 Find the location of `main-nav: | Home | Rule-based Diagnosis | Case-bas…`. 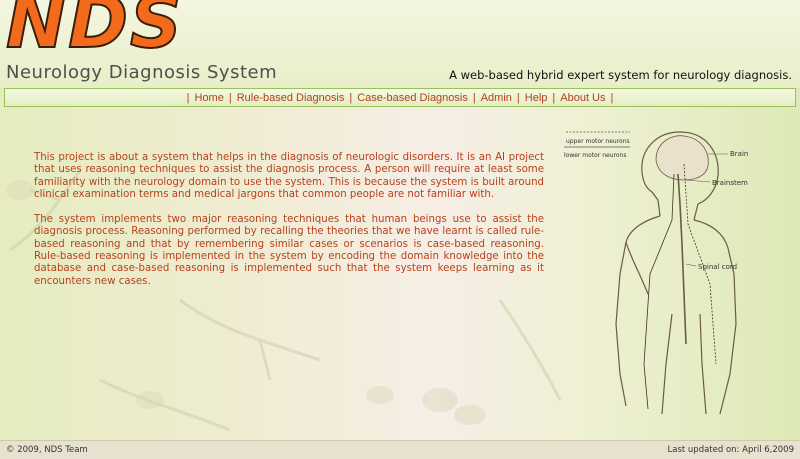

main-nav: | Home | Rule-based Diagnosis | Case-bas… is located at coordinates (400, 97).